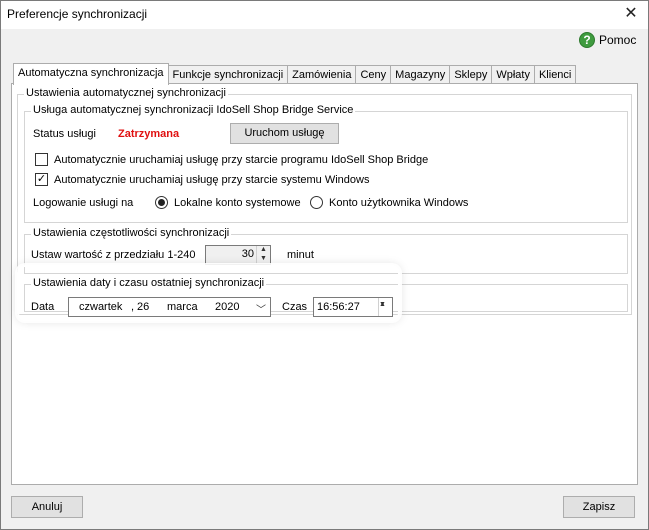 The height and width of the screenshot is (530, 649). I want to click on tab-prices: Ceny, so click(373, 75).